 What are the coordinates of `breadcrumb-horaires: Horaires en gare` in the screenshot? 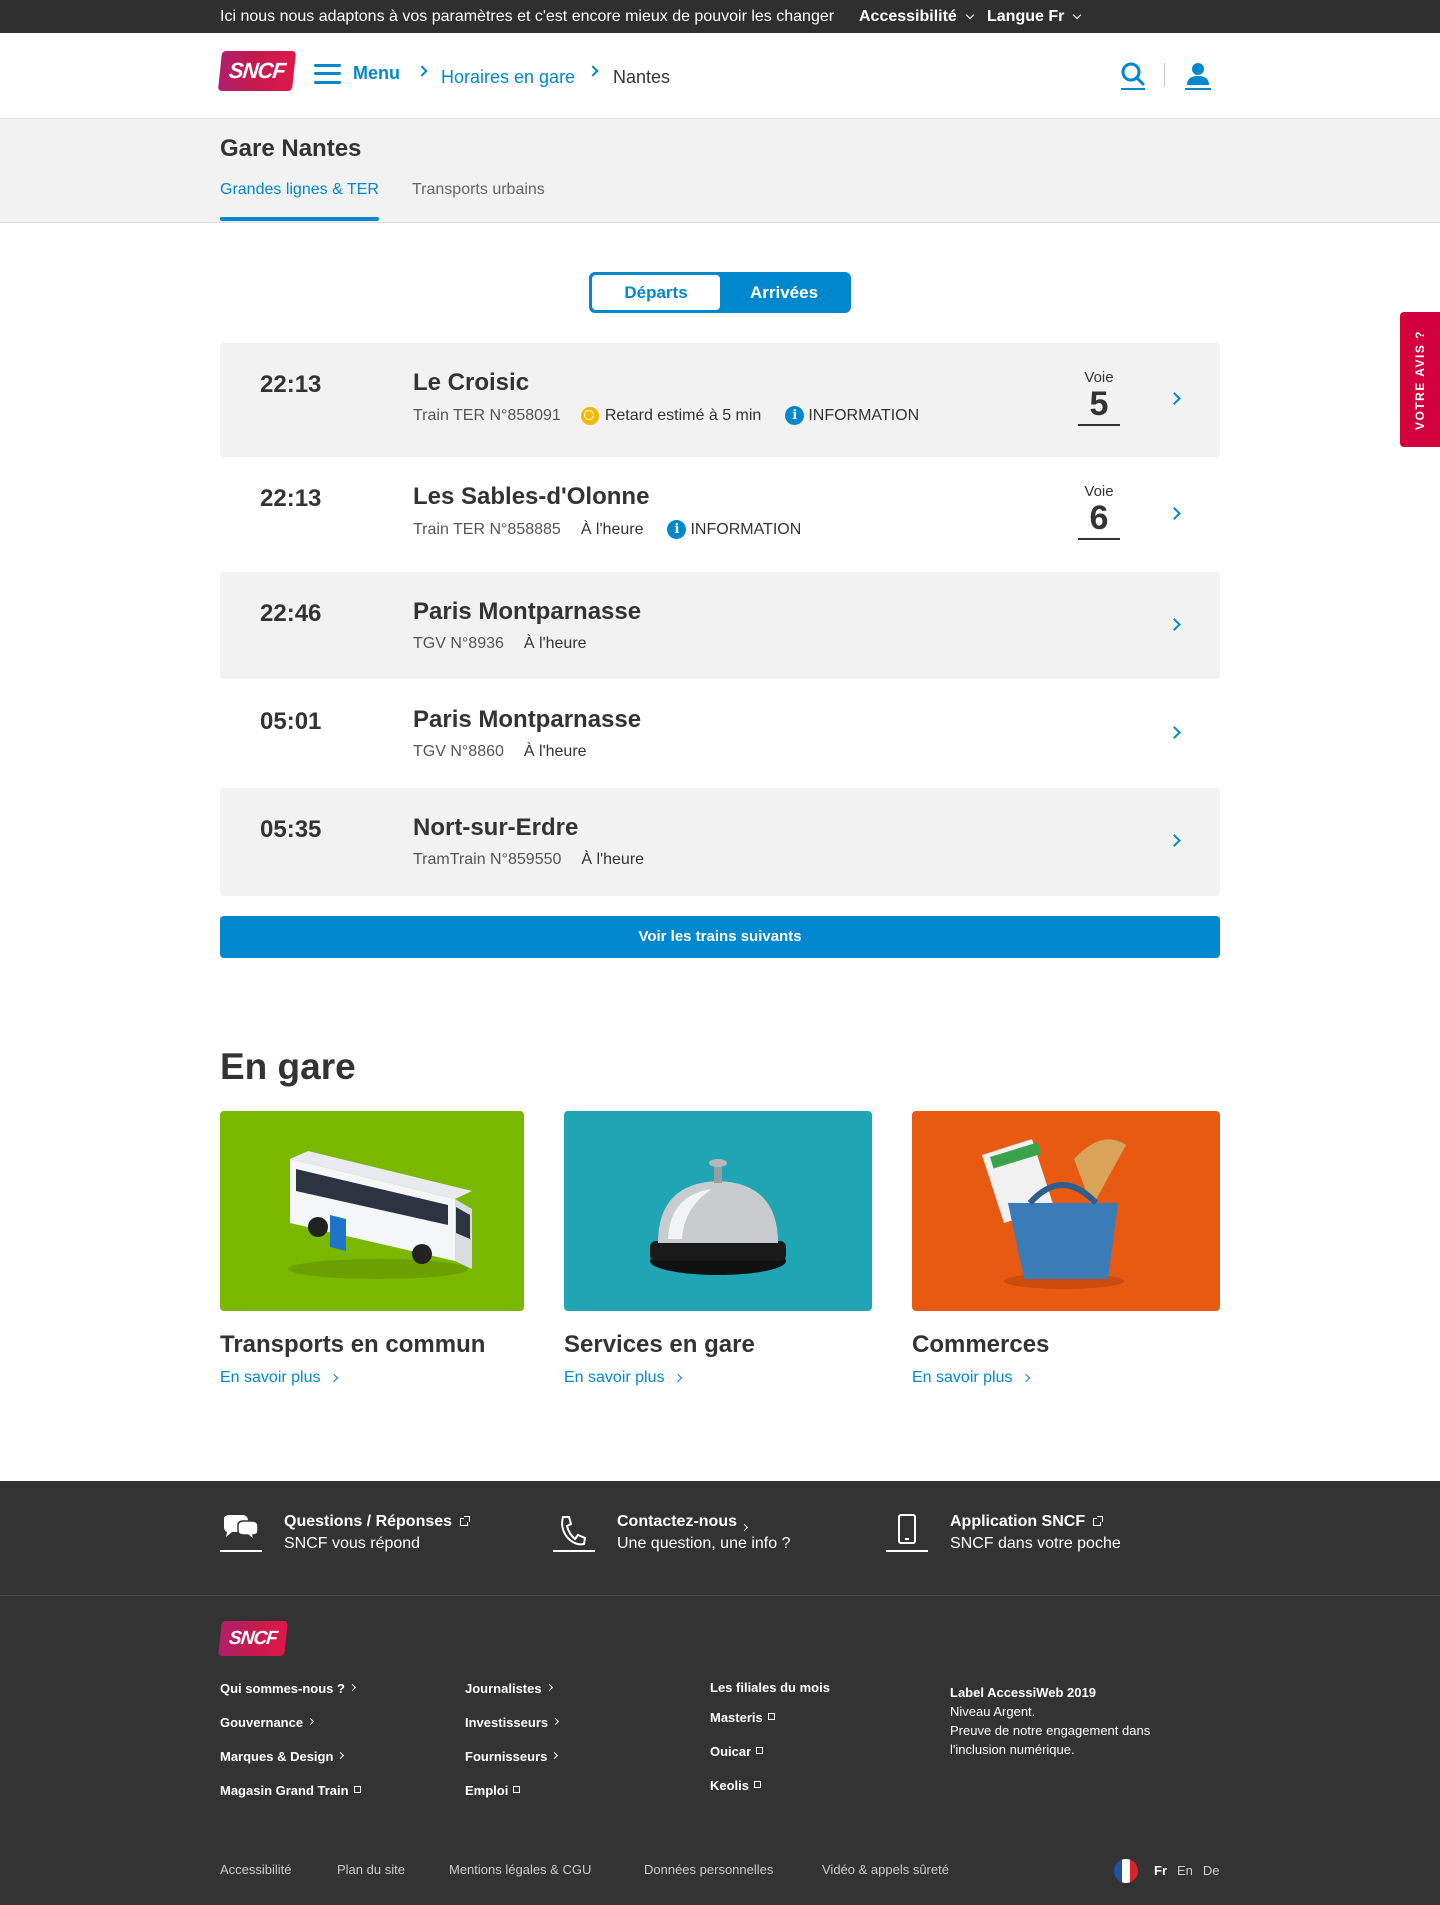 It's located at (508, 77).